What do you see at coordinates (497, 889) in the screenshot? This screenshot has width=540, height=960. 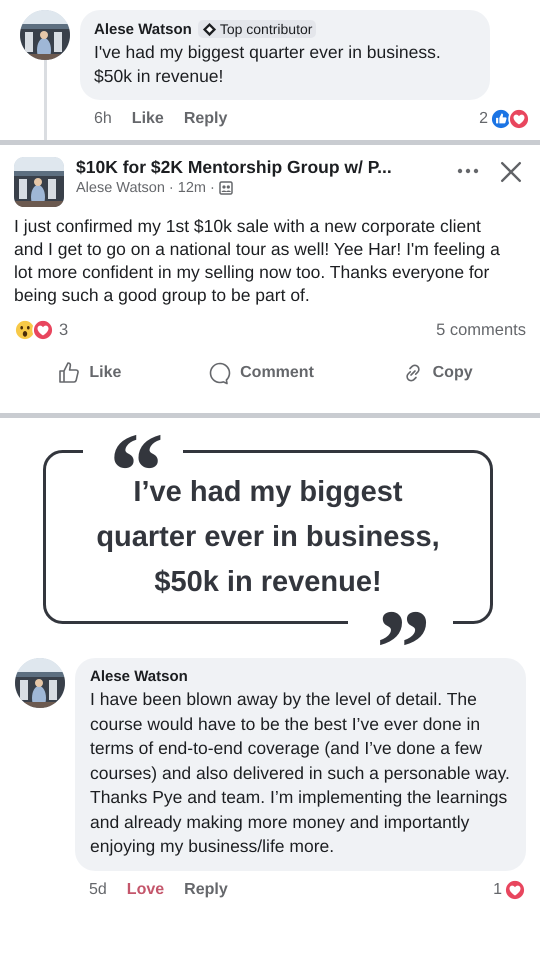 I see `reaction-count: 1` at bounding box center [497, 889].